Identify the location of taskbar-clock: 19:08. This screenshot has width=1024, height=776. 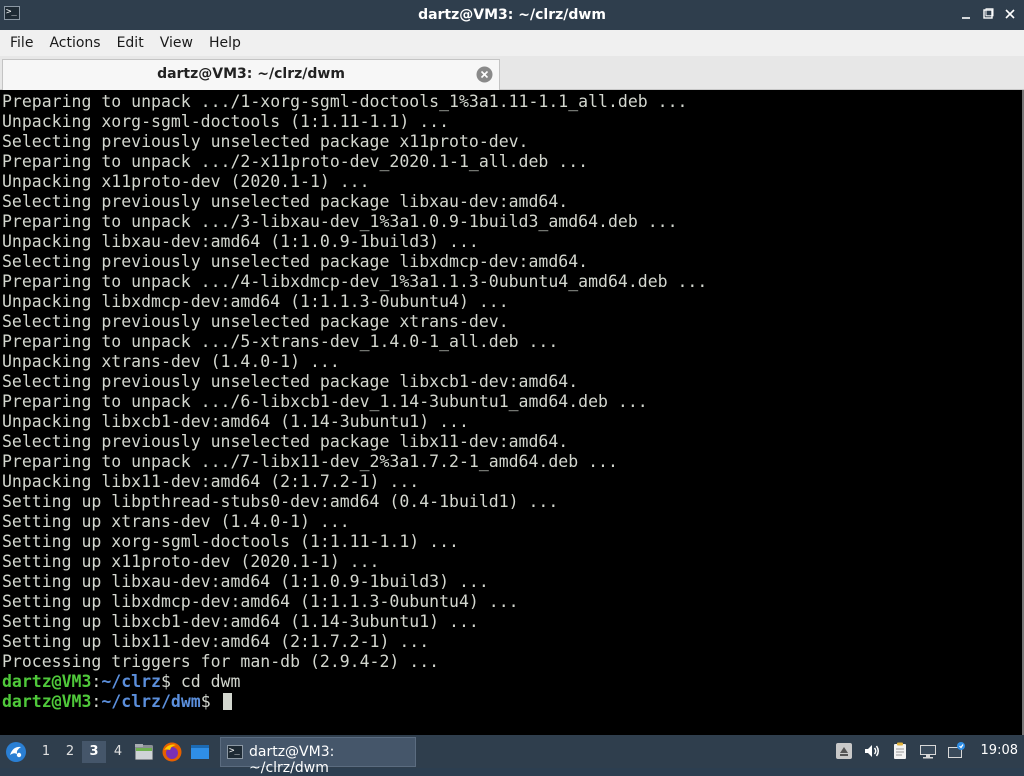
(999, 750).